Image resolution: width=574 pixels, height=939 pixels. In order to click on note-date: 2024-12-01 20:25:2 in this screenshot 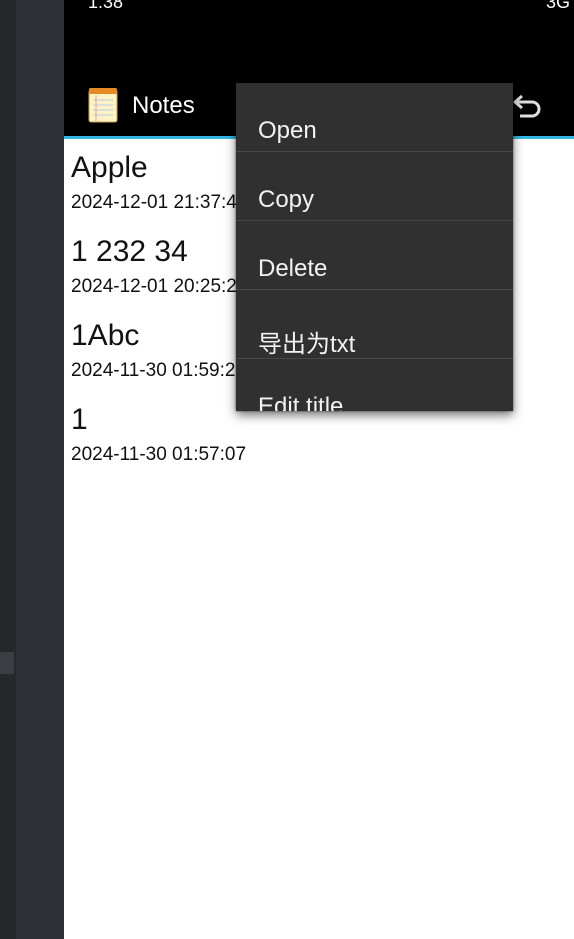, I will do `click(154, 286)`.